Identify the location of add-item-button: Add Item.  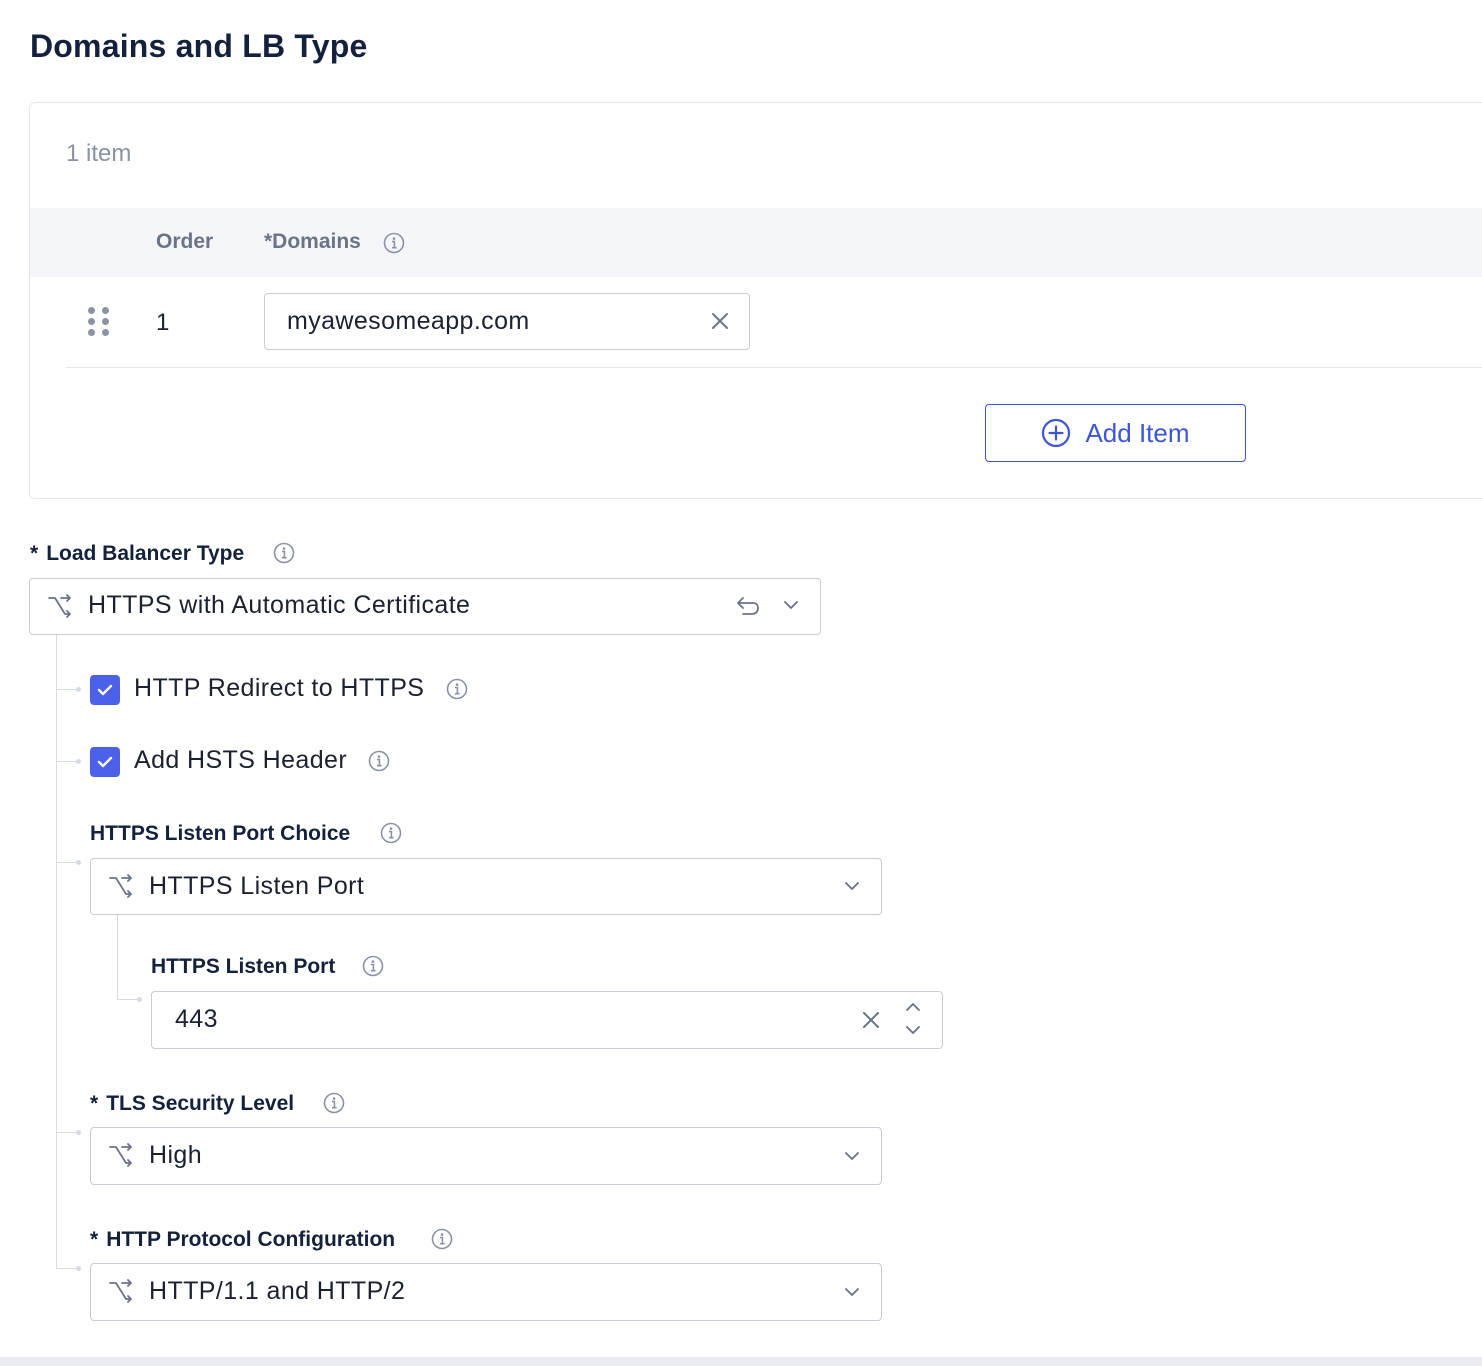
(1115, 433).